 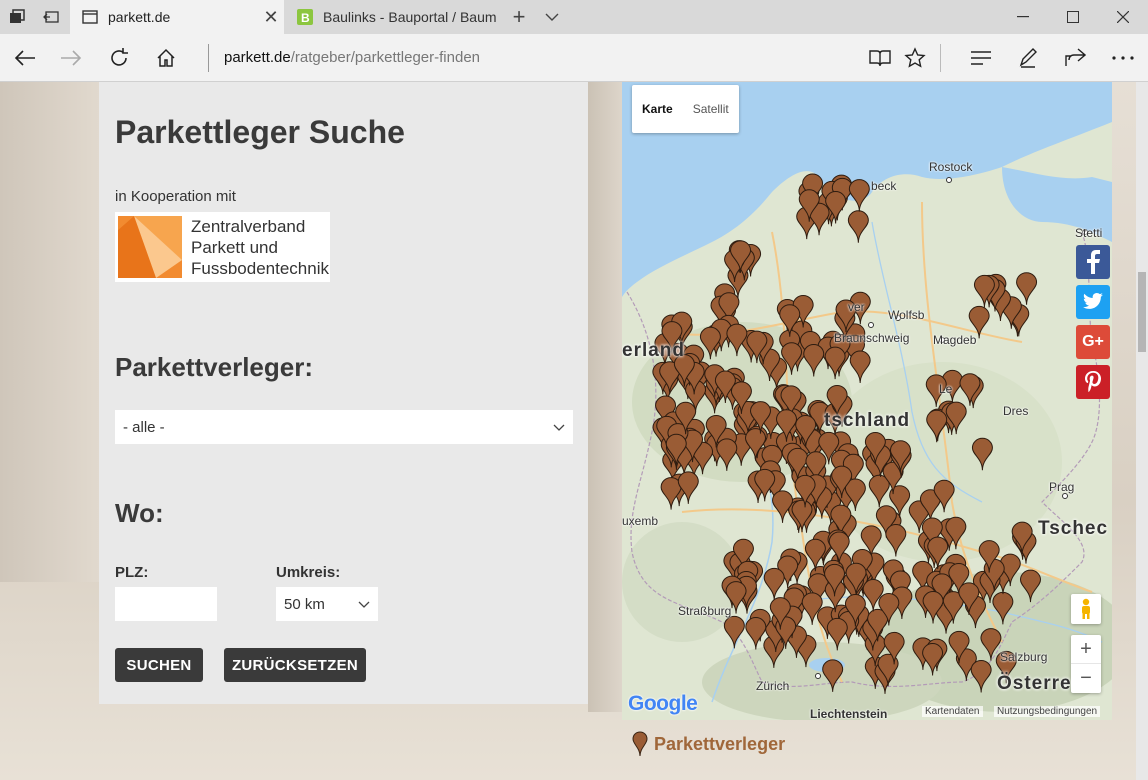 I want to click on plz-label: PLZ:, so click(x=132, y=572).